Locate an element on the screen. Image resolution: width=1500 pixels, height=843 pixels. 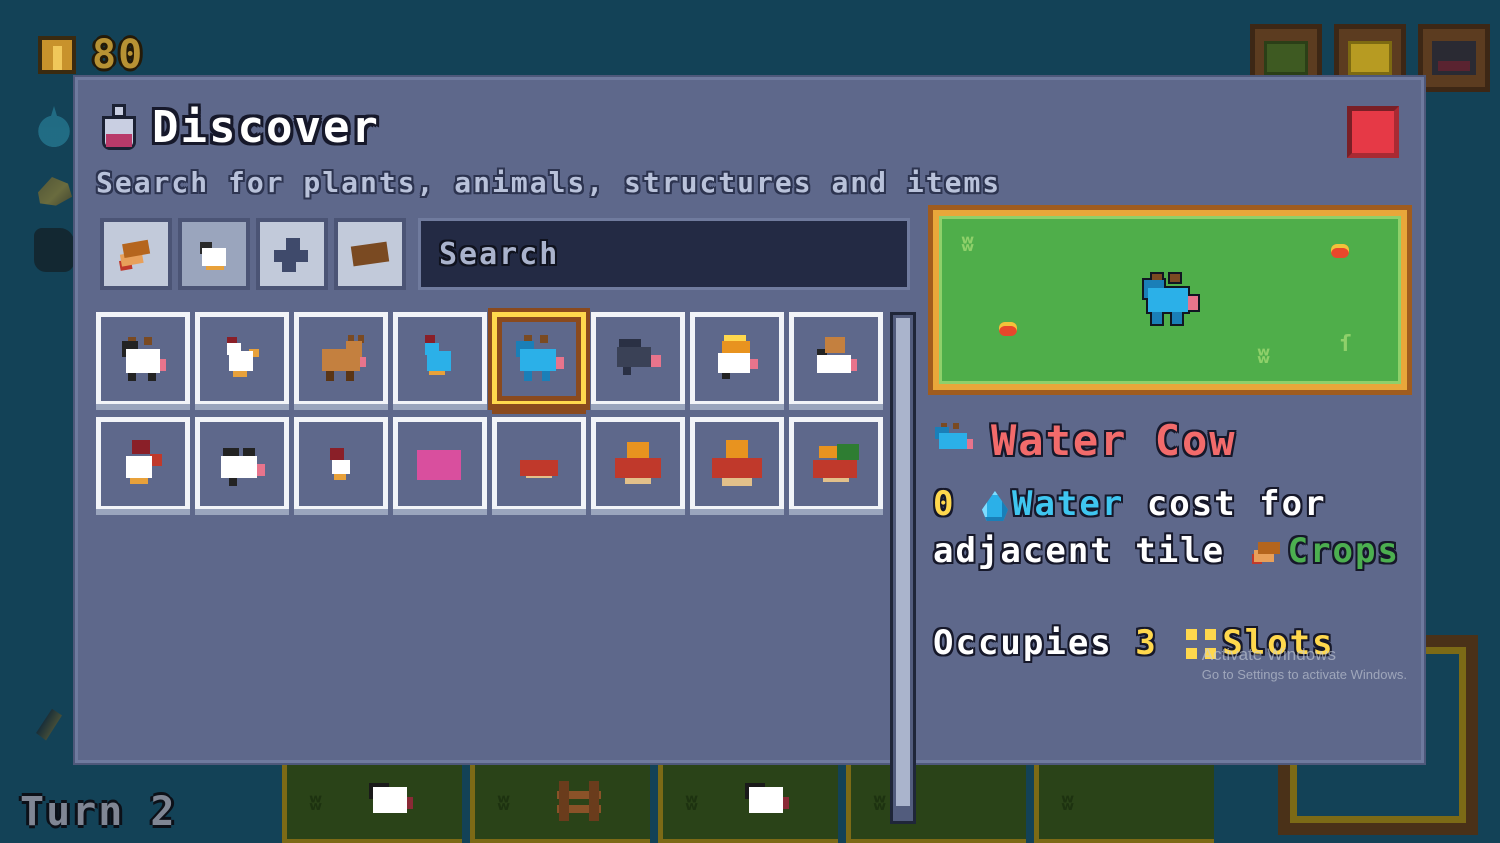
chick-sprite is located at coordinates (341, 464).